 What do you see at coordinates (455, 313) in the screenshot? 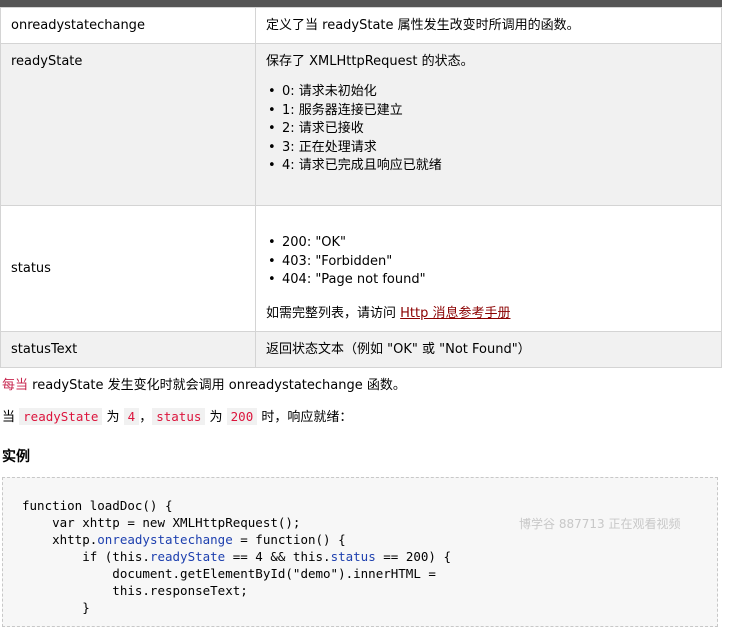
I see `http-reference-link: Http 消息参考手册` at bounding box center [455, 313].